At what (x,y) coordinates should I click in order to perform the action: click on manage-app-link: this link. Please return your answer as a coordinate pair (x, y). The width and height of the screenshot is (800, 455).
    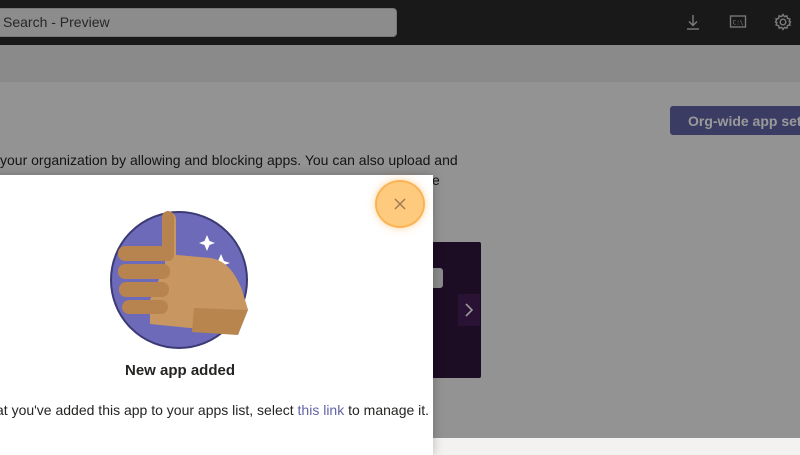
    Looking at the image, I should click on (321, 410).